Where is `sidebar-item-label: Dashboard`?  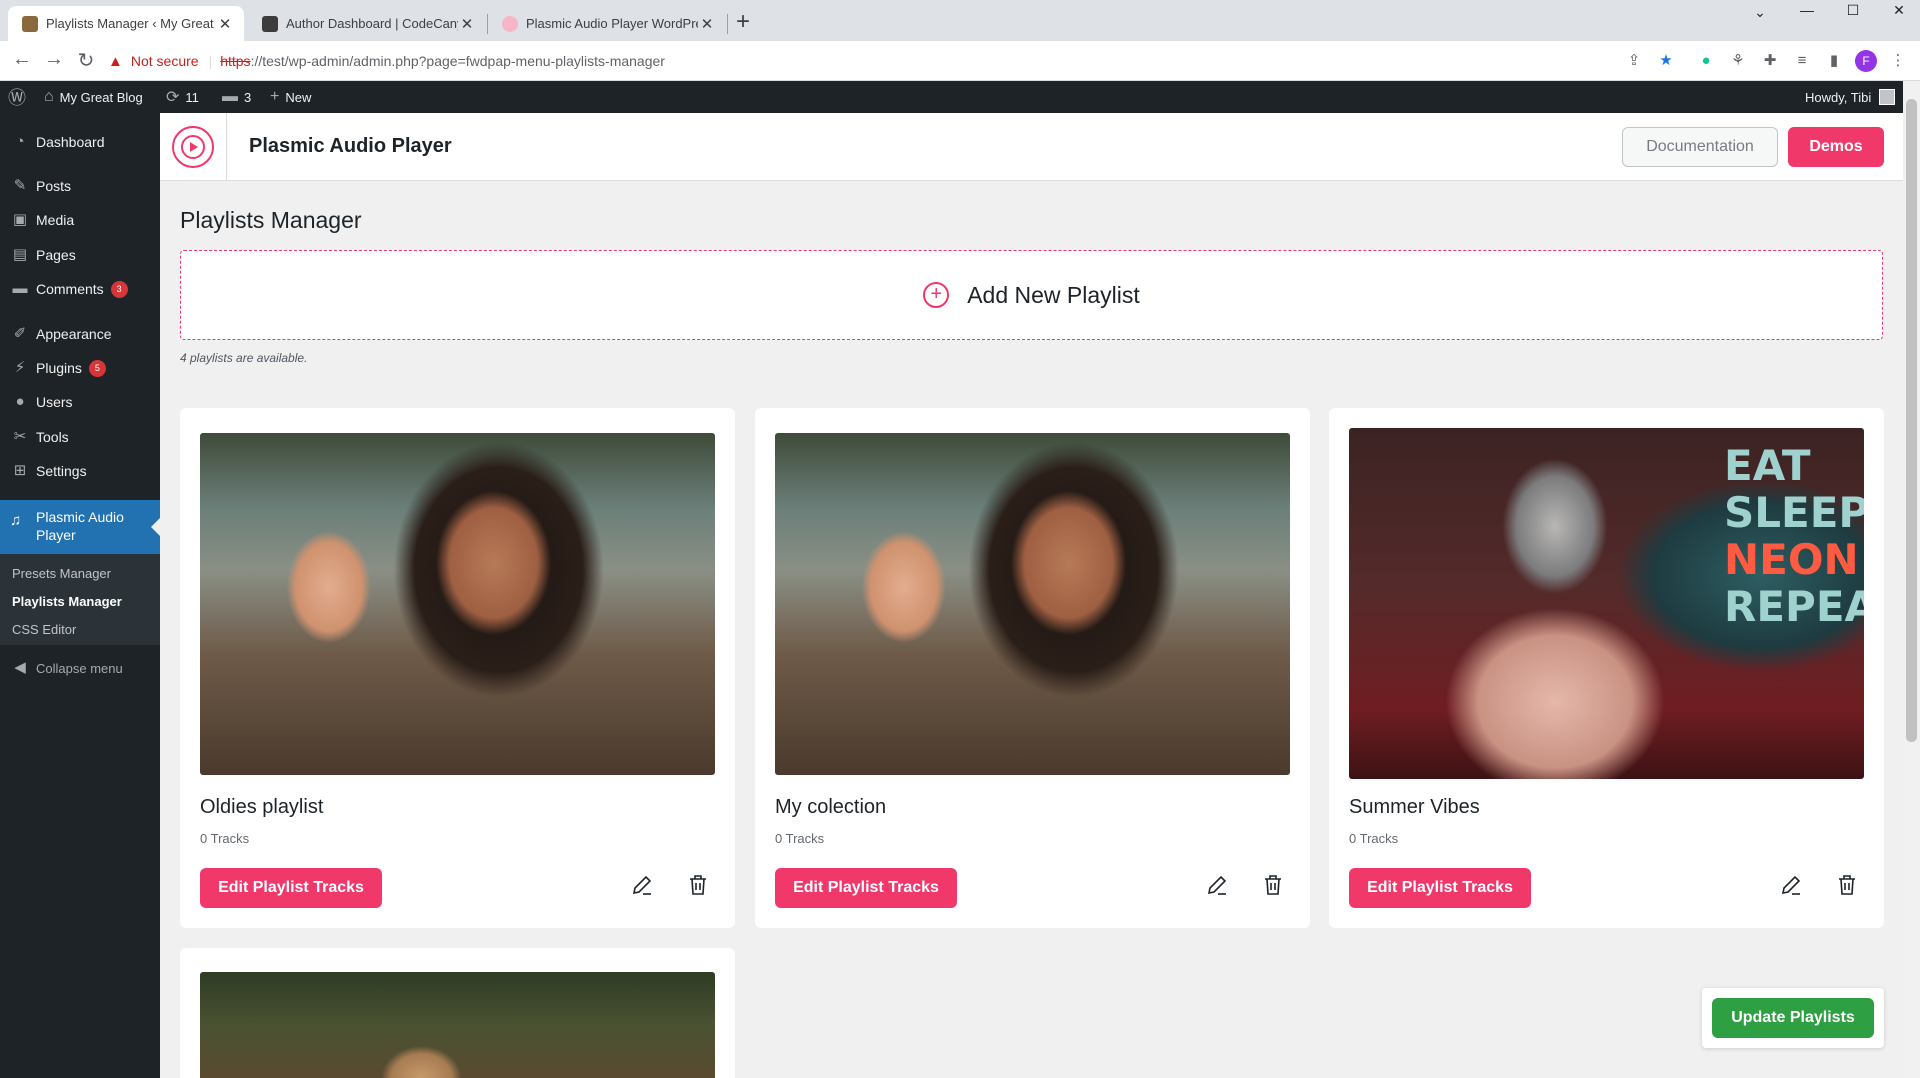
sidebar-item-label: Dashboard is located at coordinates (70, 142).